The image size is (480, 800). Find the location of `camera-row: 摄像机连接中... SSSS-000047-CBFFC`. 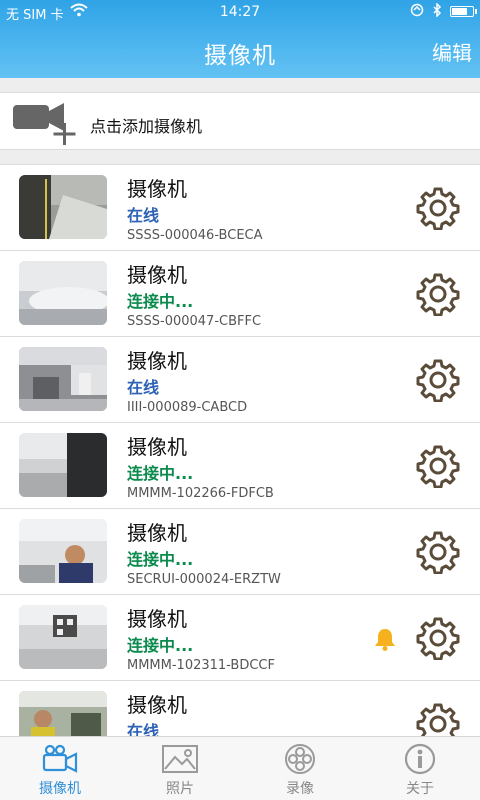

camera-row: 摄像机连接中... SSSS-000047-CBFFC is located at coordinates (240, 294).